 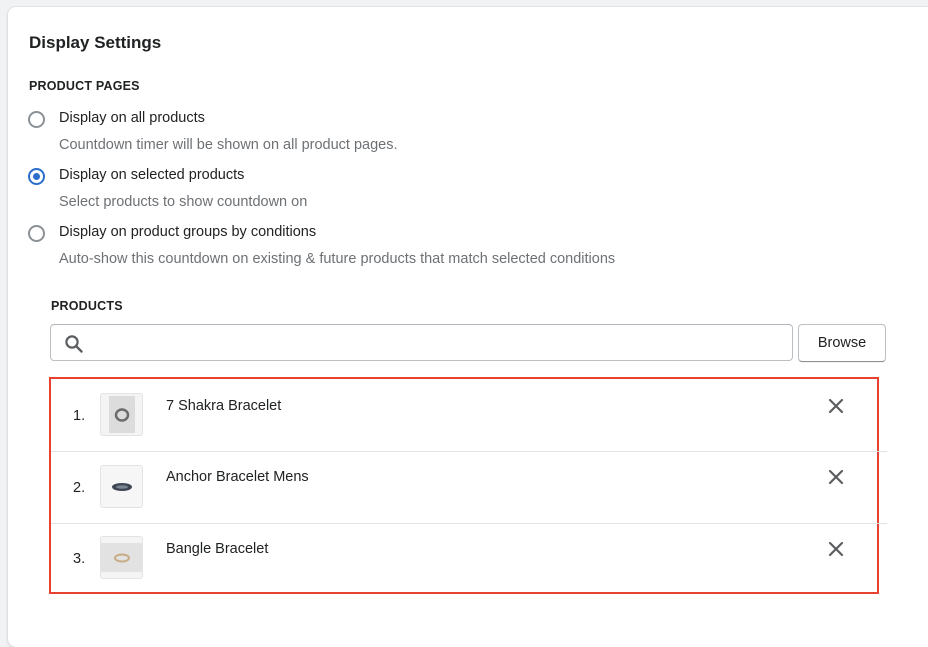 I want to click on product-name: Bangle Bracelet, so click(x=217, y=549).